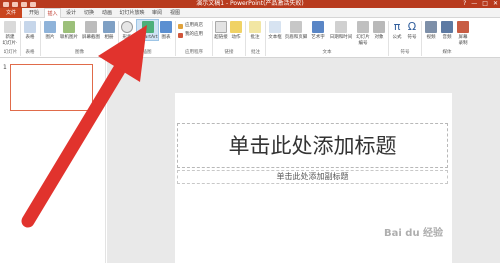 The width and height of the screenshot is (500, 263). I want to click on tab-home: 开始, so click(34, 13).